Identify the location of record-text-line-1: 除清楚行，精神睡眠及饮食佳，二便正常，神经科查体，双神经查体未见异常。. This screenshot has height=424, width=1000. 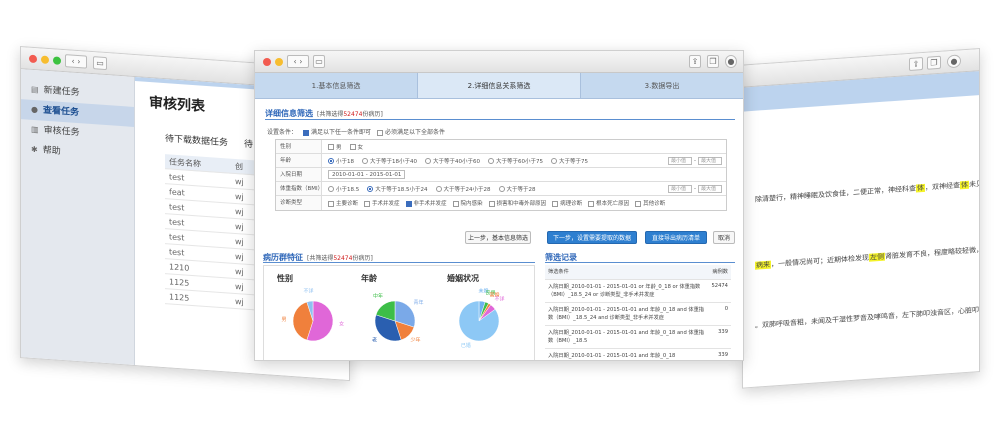
(867, 191).